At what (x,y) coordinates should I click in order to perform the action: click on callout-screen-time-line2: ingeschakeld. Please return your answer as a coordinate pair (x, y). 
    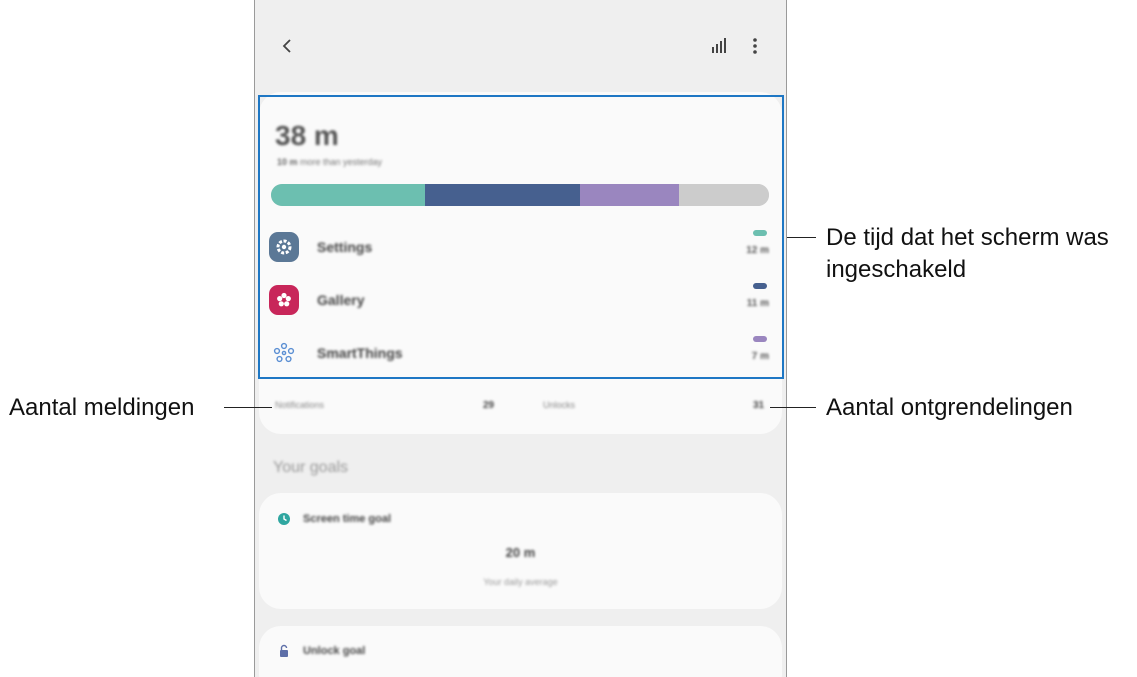
    Looking at the image, I should click on (896, 269).